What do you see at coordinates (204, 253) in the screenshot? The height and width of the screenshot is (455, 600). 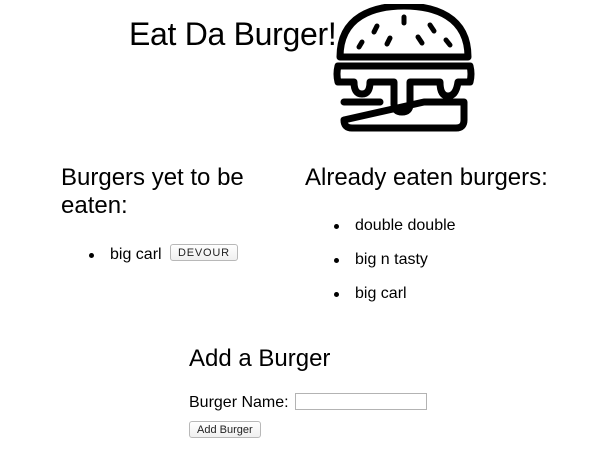 I see `devour-button: DEVOUR` at bounding box center [204, 253].